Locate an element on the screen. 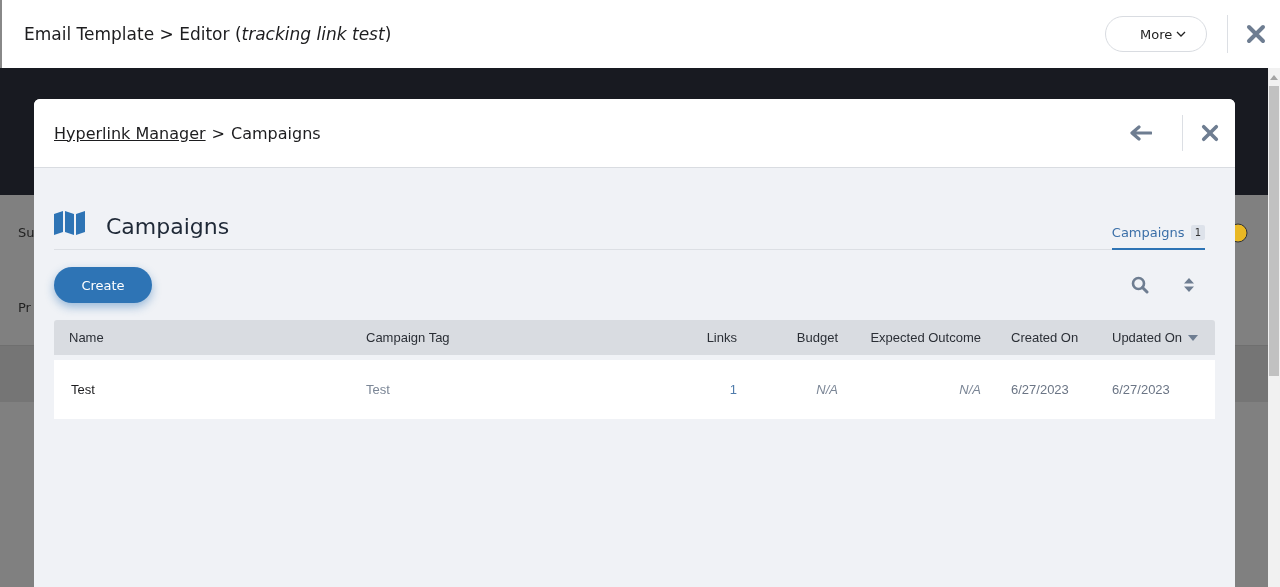 The image size is (1280, 587). background-label: Pr is located at coordinates (24, 307).